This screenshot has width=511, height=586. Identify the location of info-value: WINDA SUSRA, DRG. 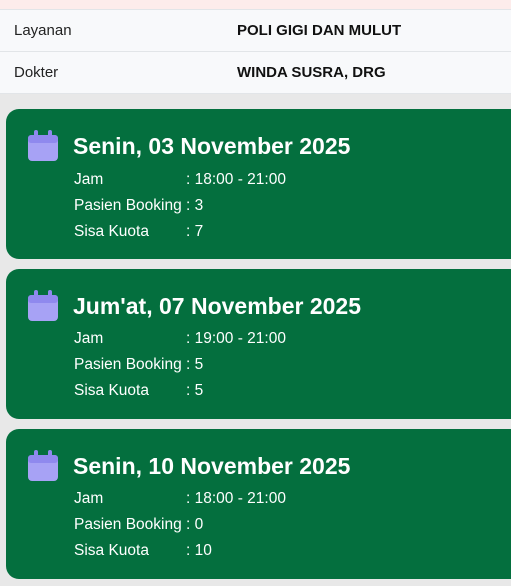
(311, 72).